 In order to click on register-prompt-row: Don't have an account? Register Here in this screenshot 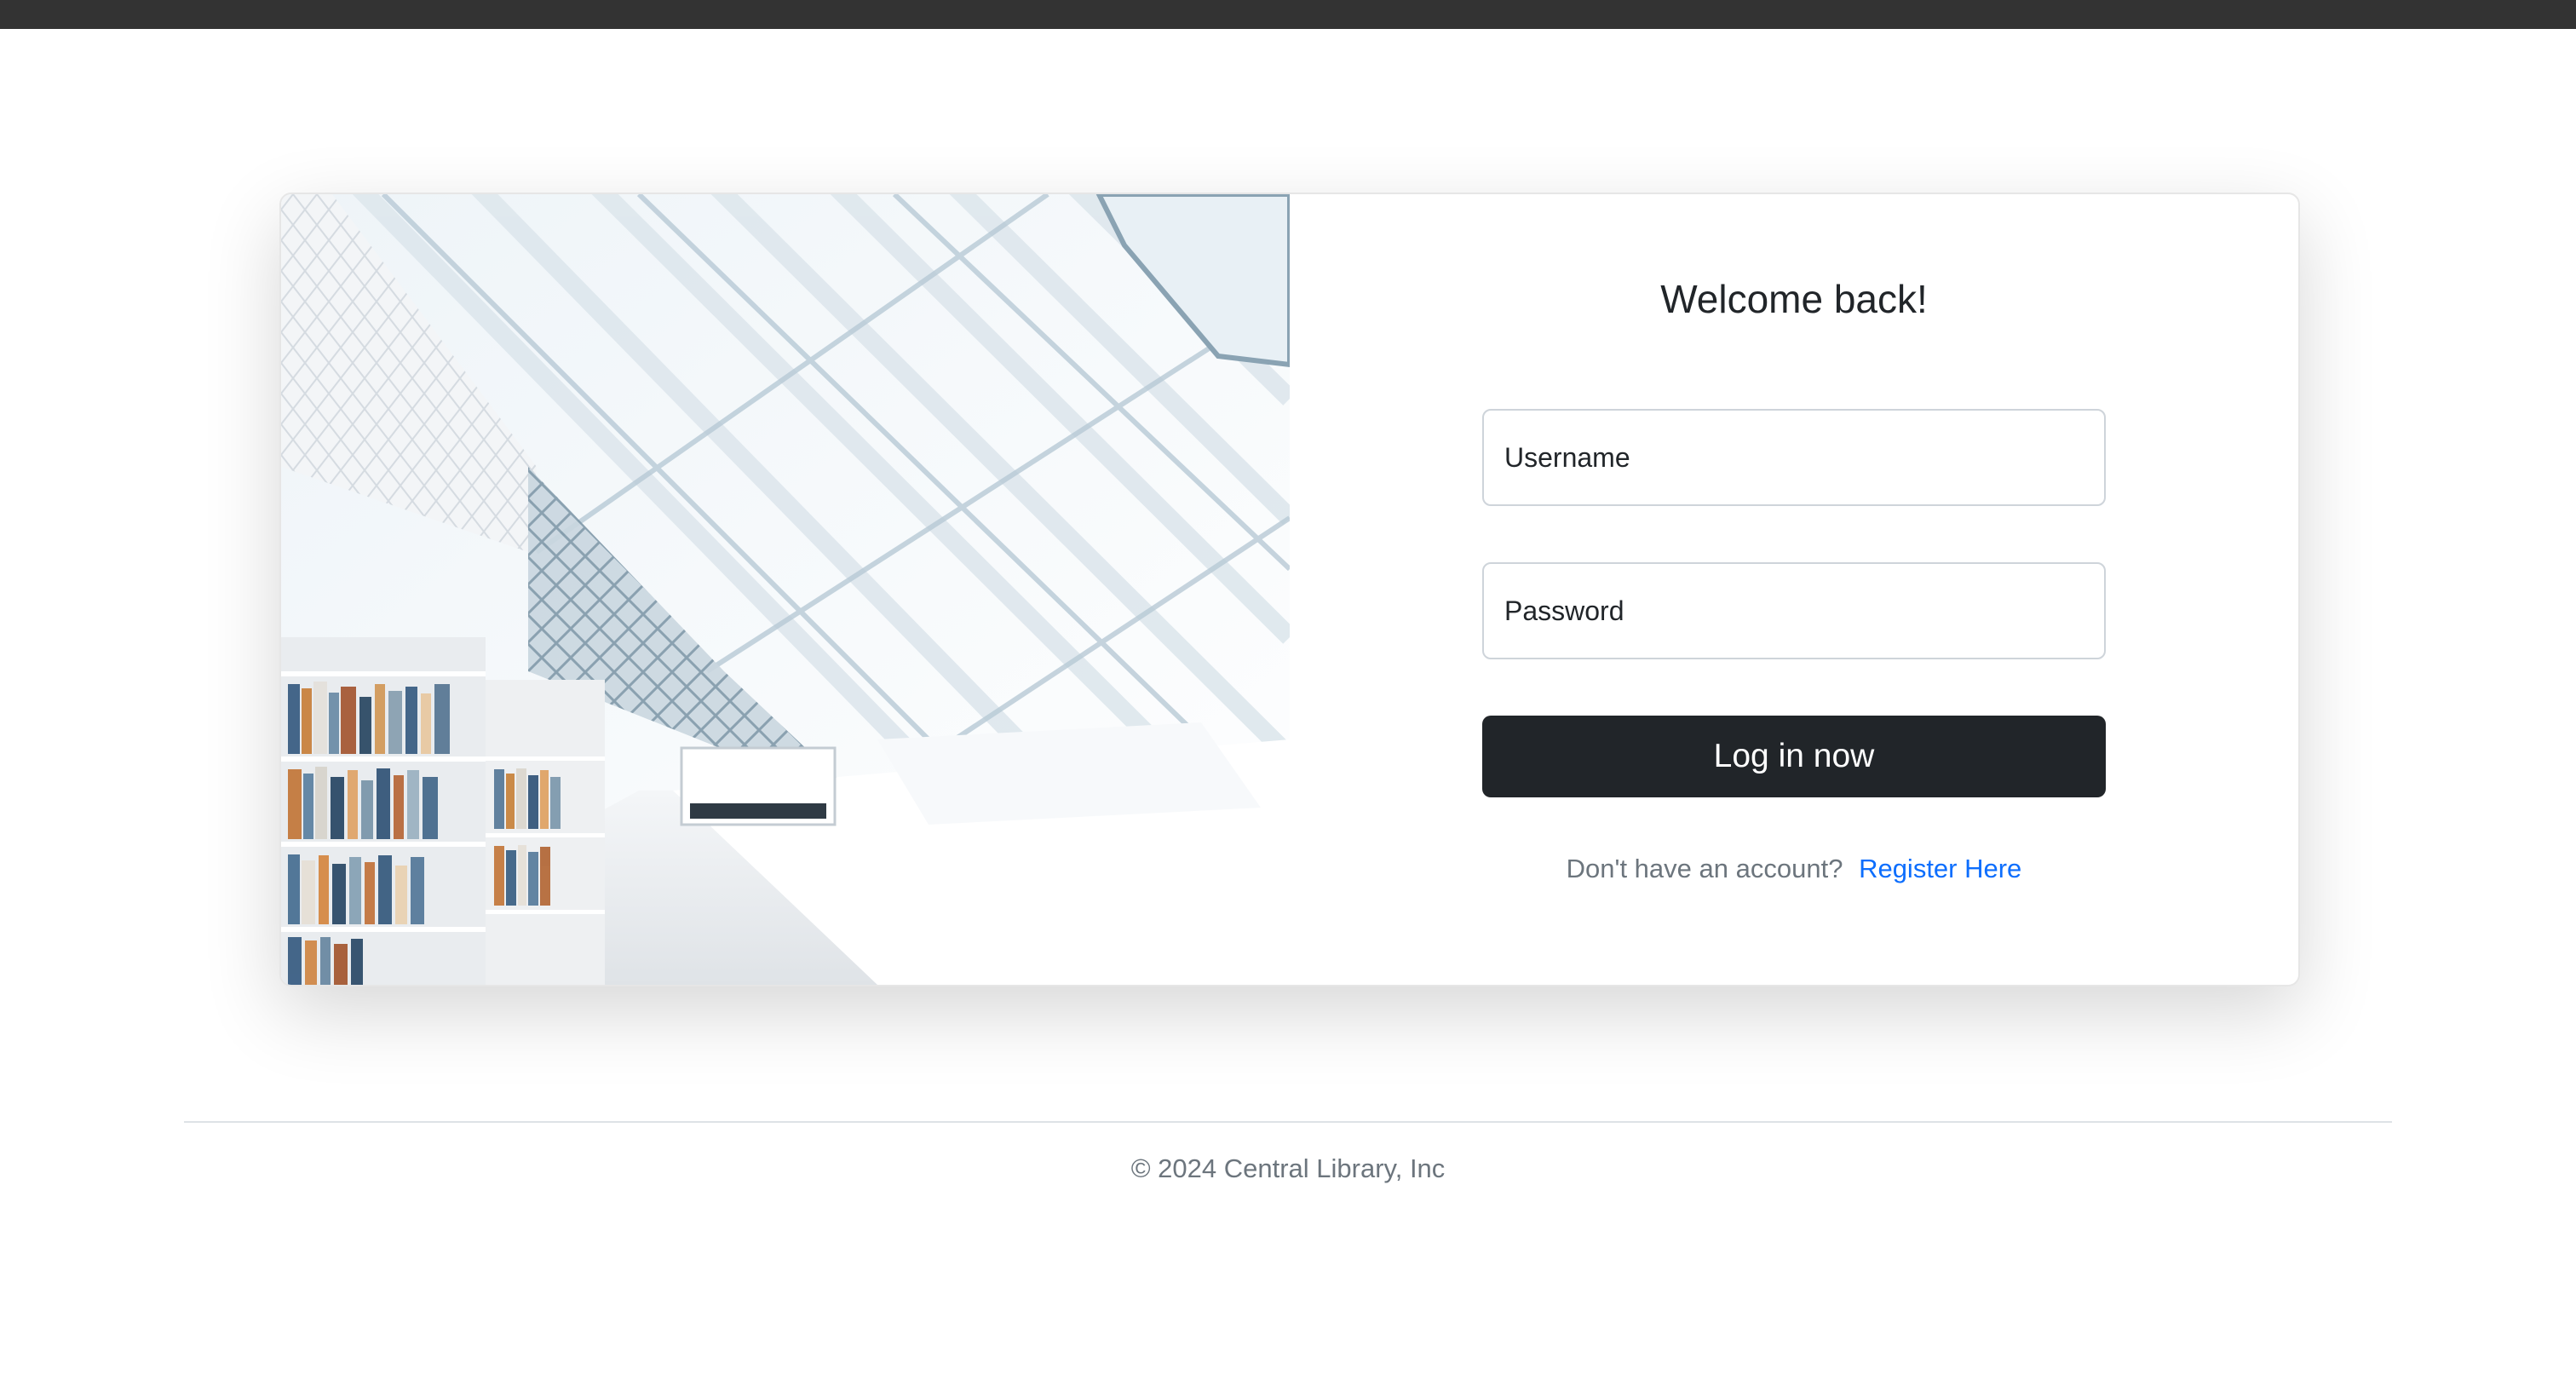, I will do `click(1794, 869)`.